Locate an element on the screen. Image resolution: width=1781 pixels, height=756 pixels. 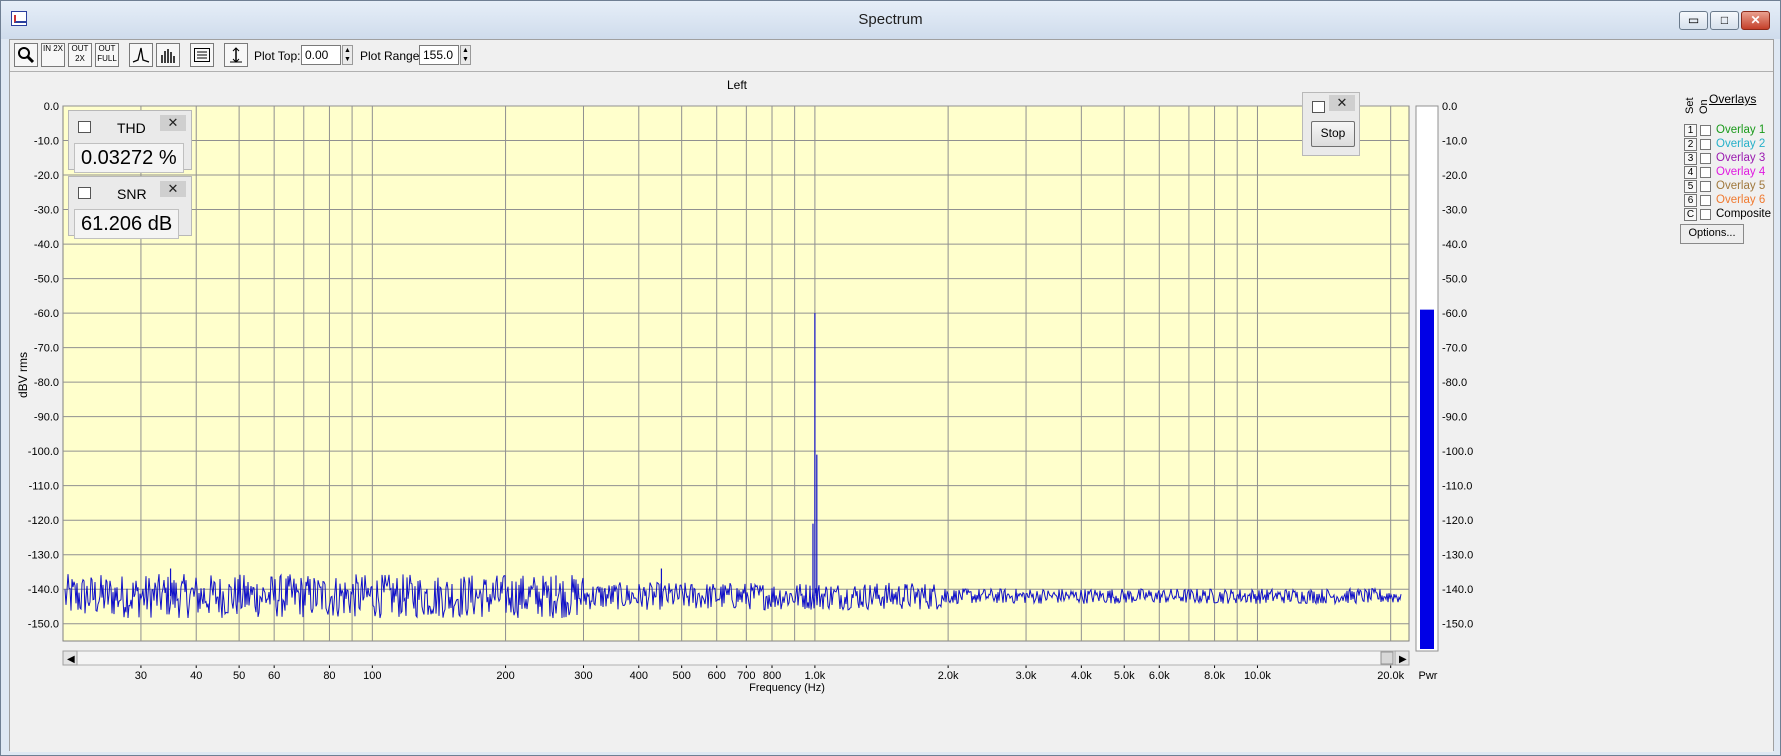
x-tick-label: 600 is located at coordinates (717, 676).